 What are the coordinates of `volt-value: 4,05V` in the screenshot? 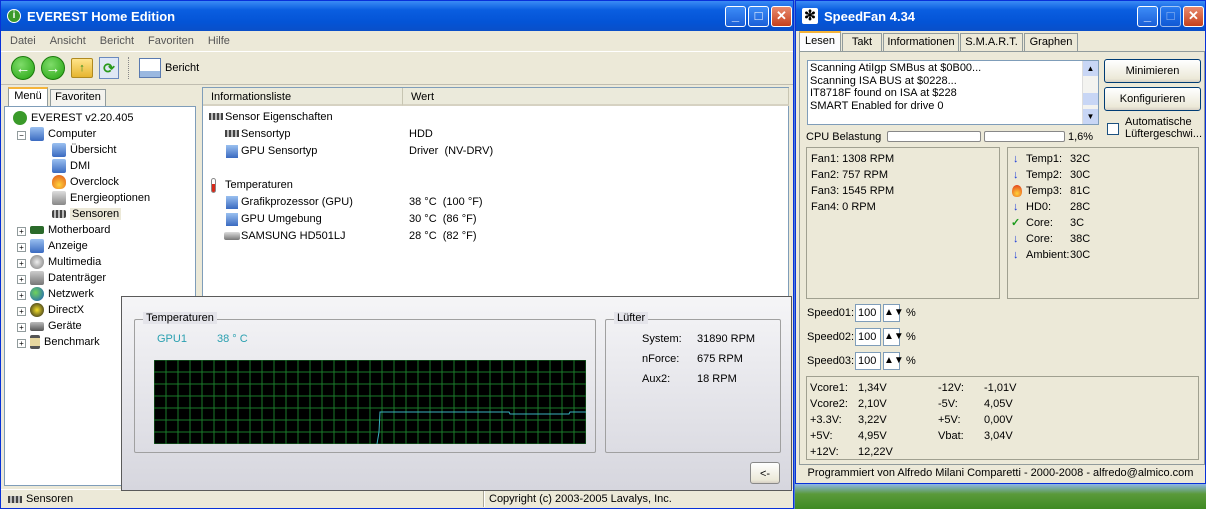 It's located at (998, 404).